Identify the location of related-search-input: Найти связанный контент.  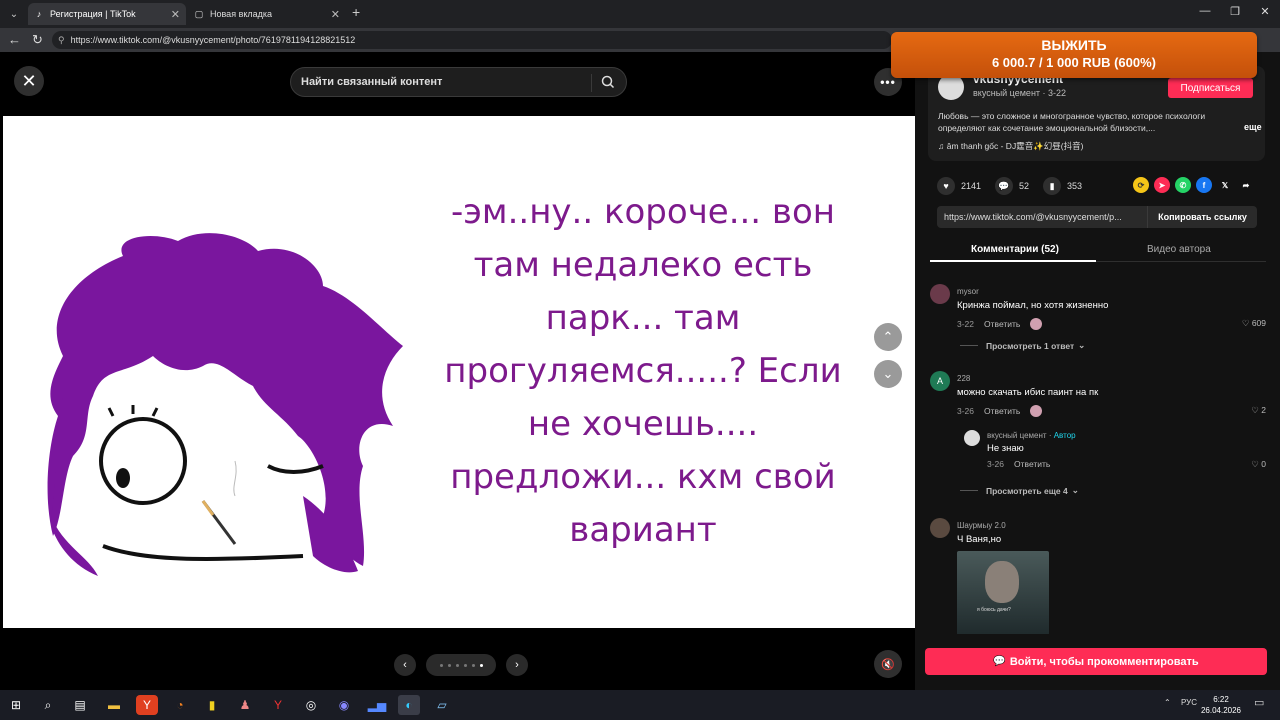
(458, 82).